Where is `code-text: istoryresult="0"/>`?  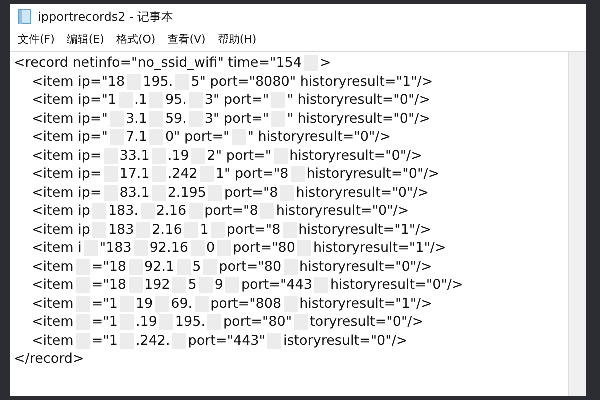
code-text: istoryresult="0"/> is located at coordinates (345, 341).